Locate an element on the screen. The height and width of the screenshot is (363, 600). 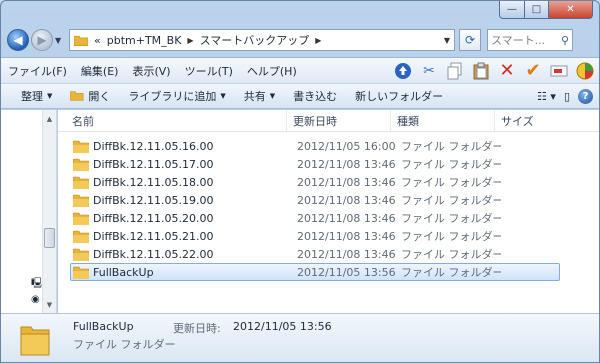
file-name: DiffBk.12.11.05.19.00 is located at coordinates (153, 200).